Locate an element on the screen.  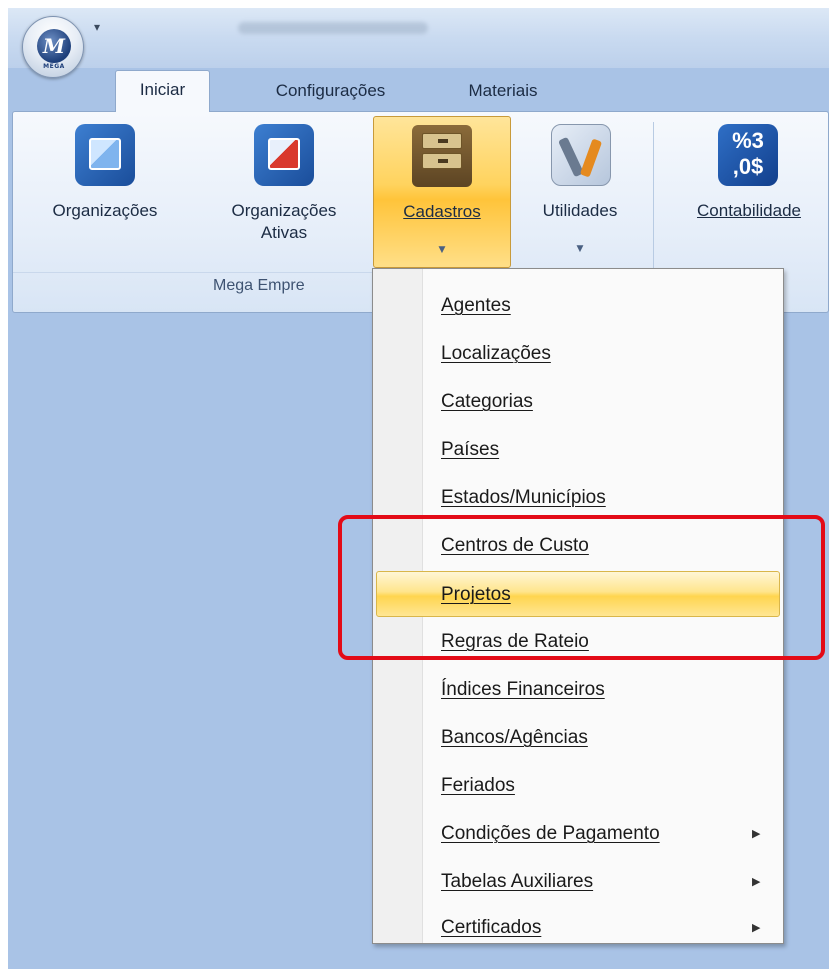
menu-item-label: Tabelas Auxiliares is located at coordinates (517, 881).